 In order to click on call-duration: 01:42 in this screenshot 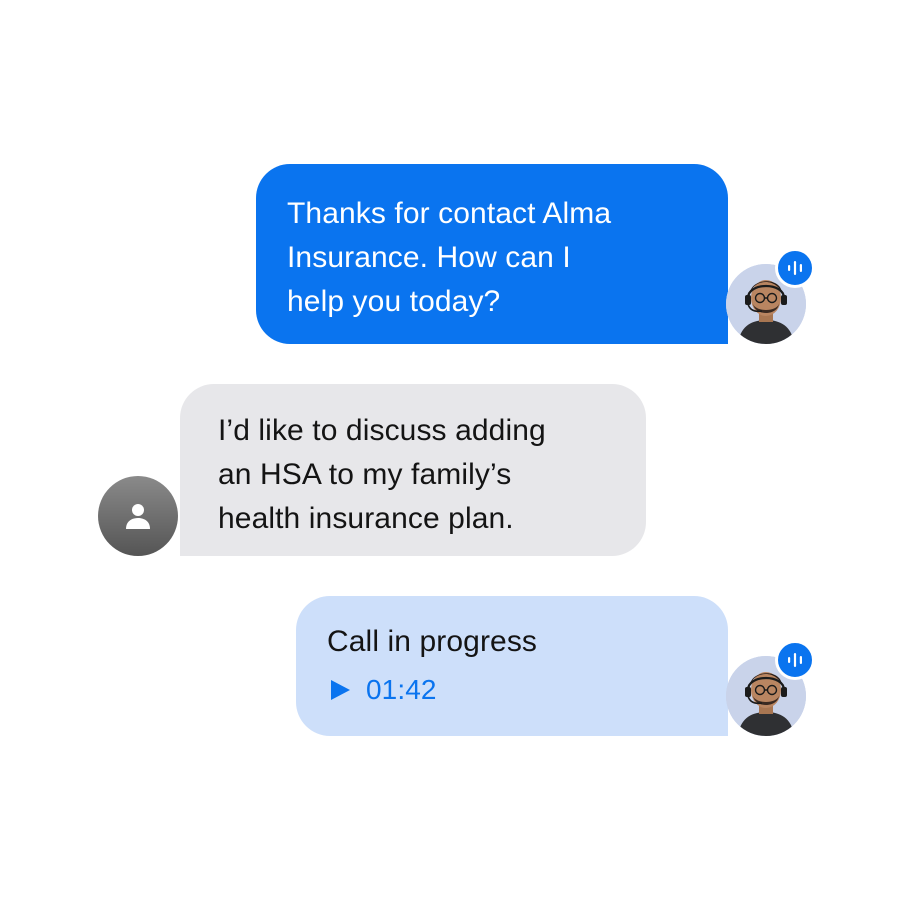, I will do `click(401, 689)`.